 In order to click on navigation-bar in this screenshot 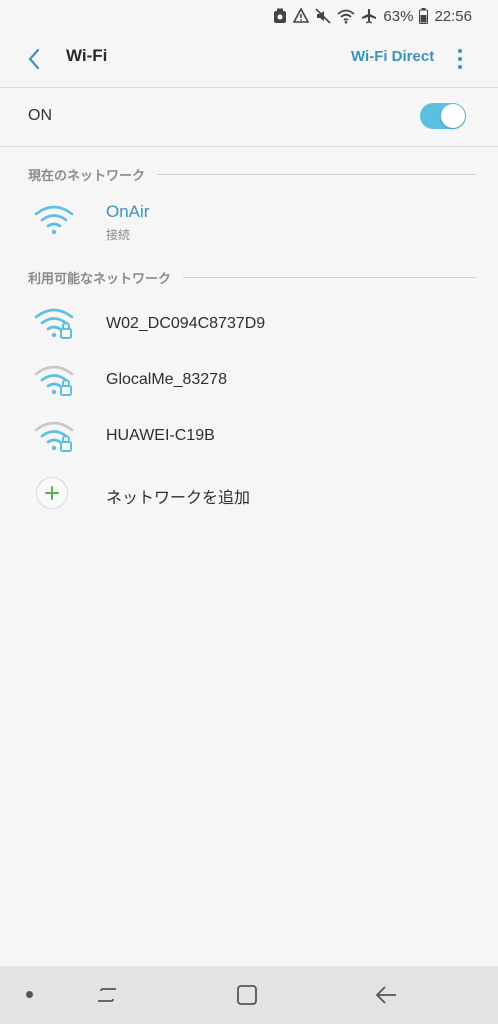, I will do `click(249, 995)`.